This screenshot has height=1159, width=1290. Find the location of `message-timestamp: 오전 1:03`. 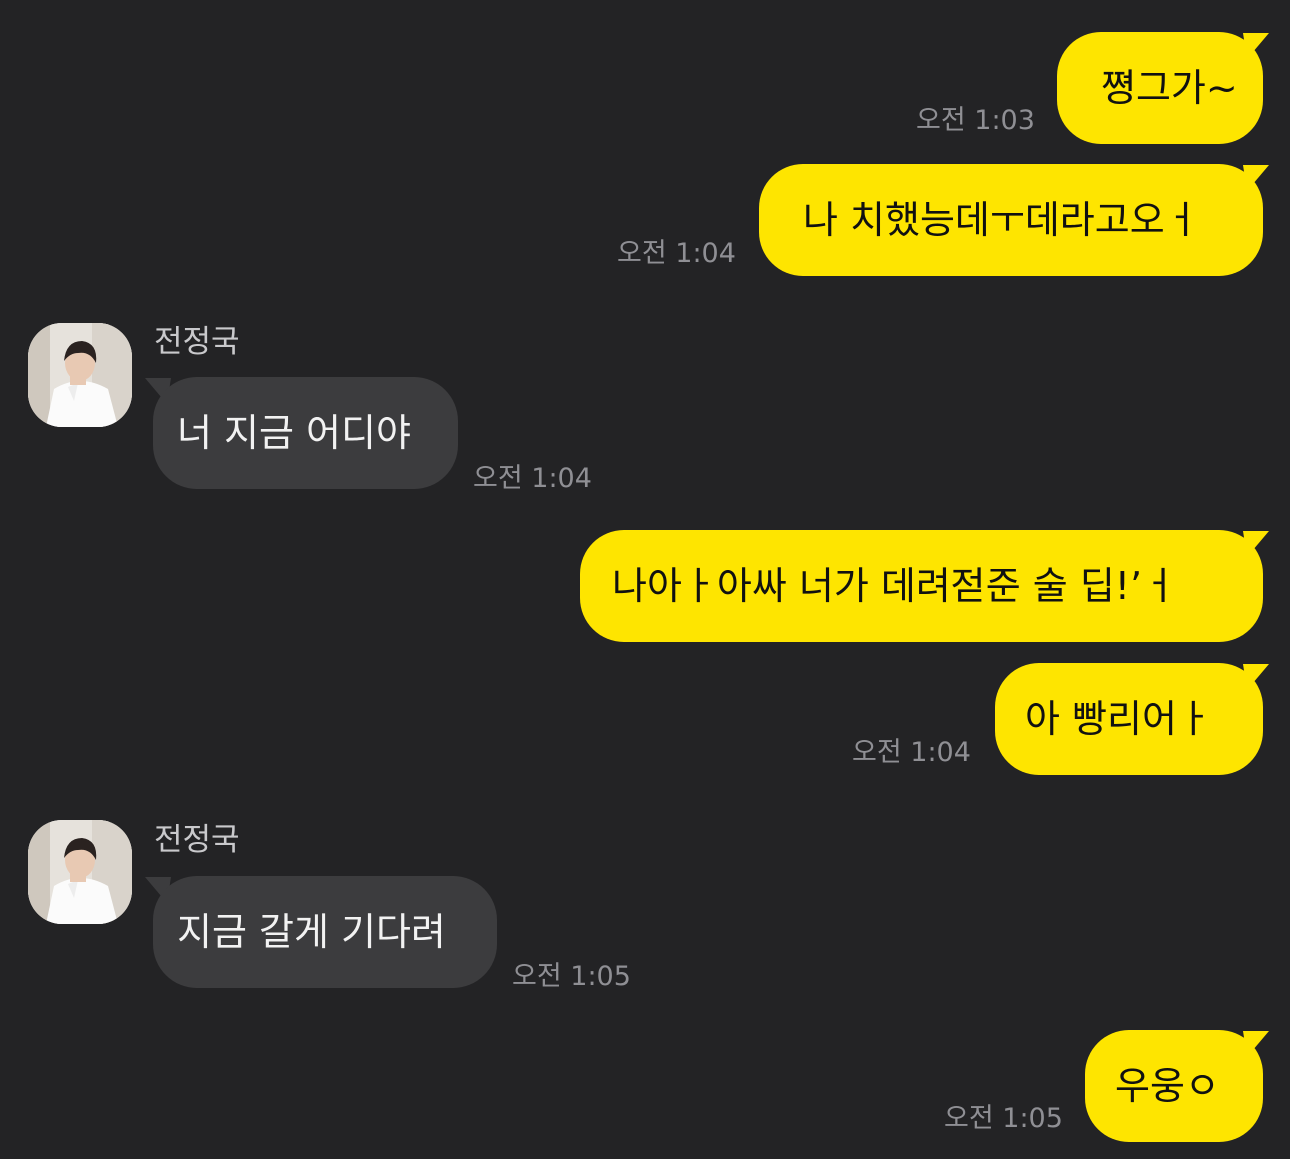

message-timestamp: 오전 1:03 is located at coordinates (975, 120).